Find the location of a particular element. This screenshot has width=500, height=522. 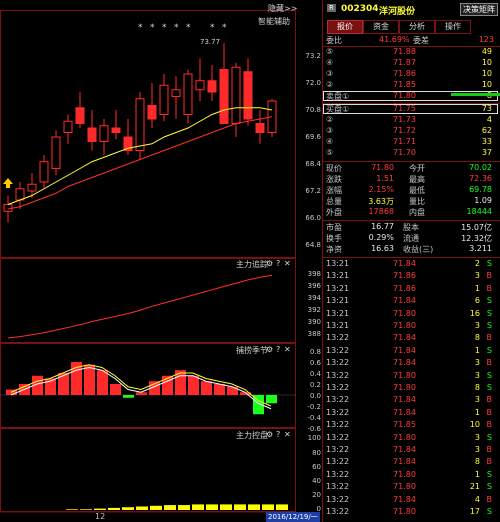

order-row: 13:21 71.86 1 B is located at coordinates (409, 289).